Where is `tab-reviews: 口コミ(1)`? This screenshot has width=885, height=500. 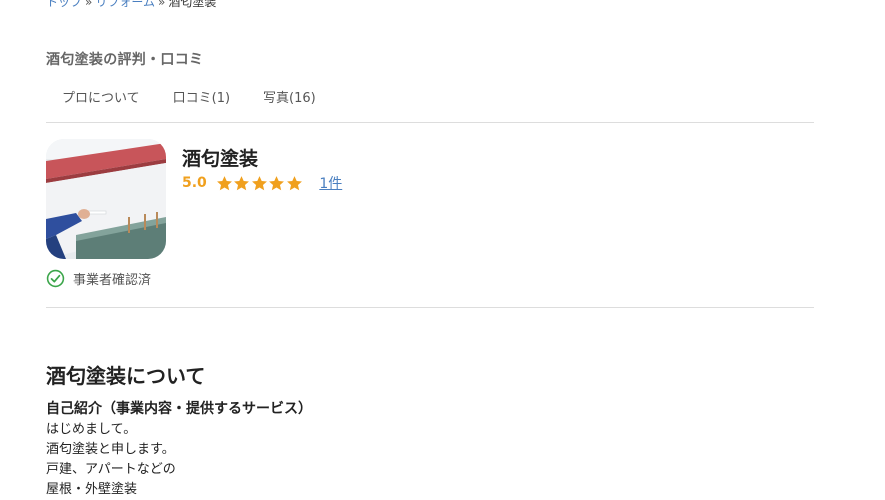
tab-reviews: 口コミ(1) is located at coordinates (201, 96).